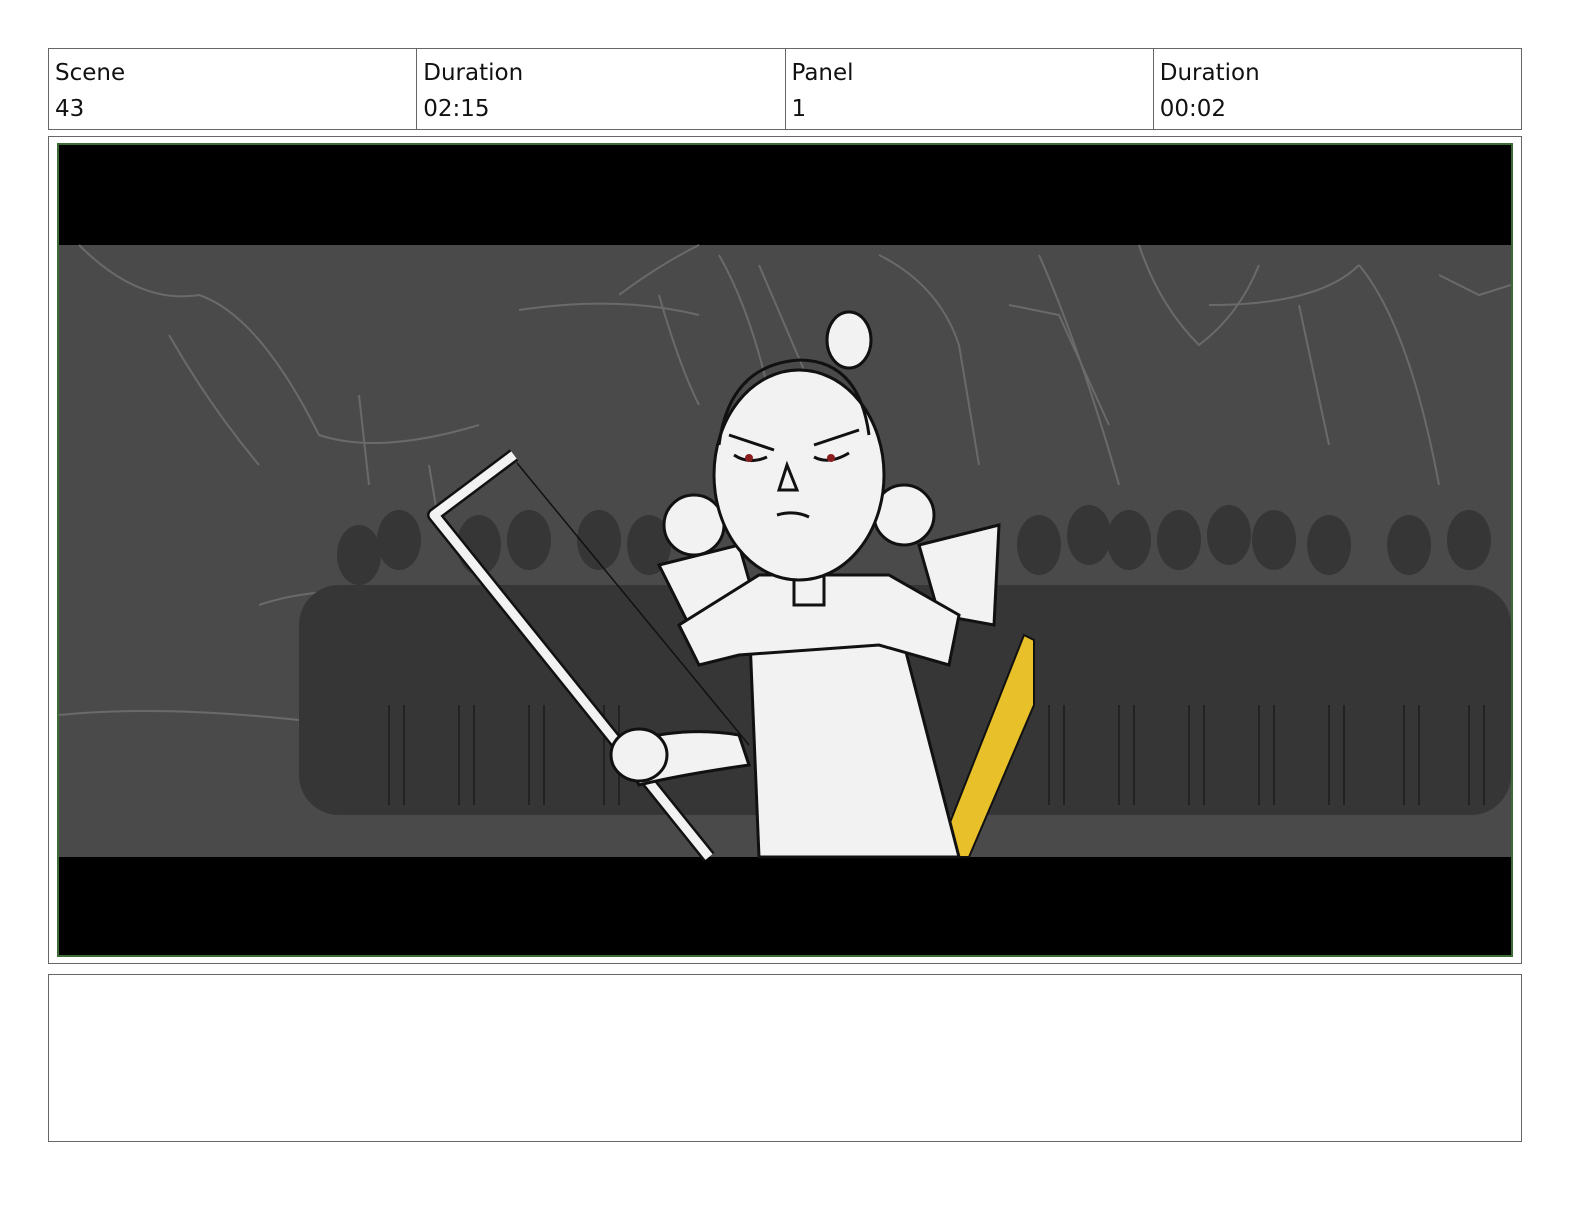  I want to click on scene-duration-cell: Duration 02:15, so click(600, 89).